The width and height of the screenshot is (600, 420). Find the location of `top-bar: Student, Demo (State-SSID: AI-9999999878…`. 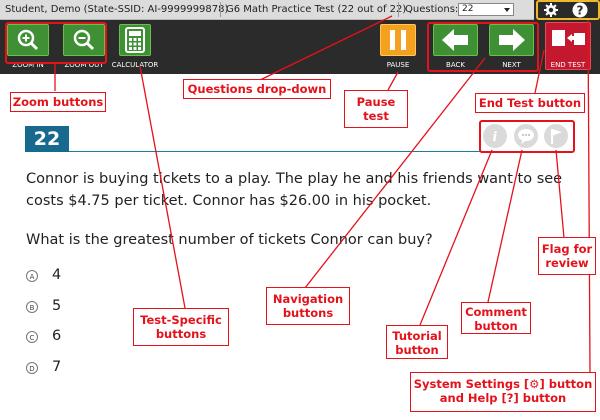

top-bar: Student, Demo (State-SSID: AI-9999999878… is located at coordinates (300, 10).